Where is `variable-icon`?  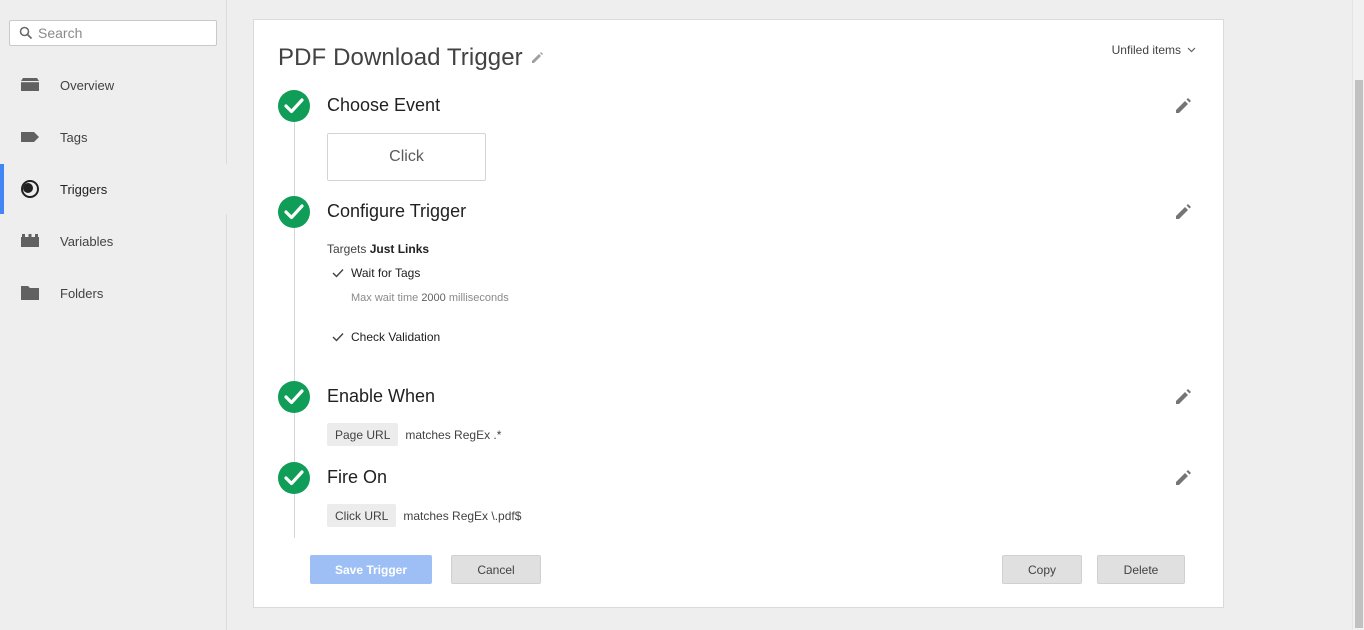
variable-icon is located at coordinates (30, 240).